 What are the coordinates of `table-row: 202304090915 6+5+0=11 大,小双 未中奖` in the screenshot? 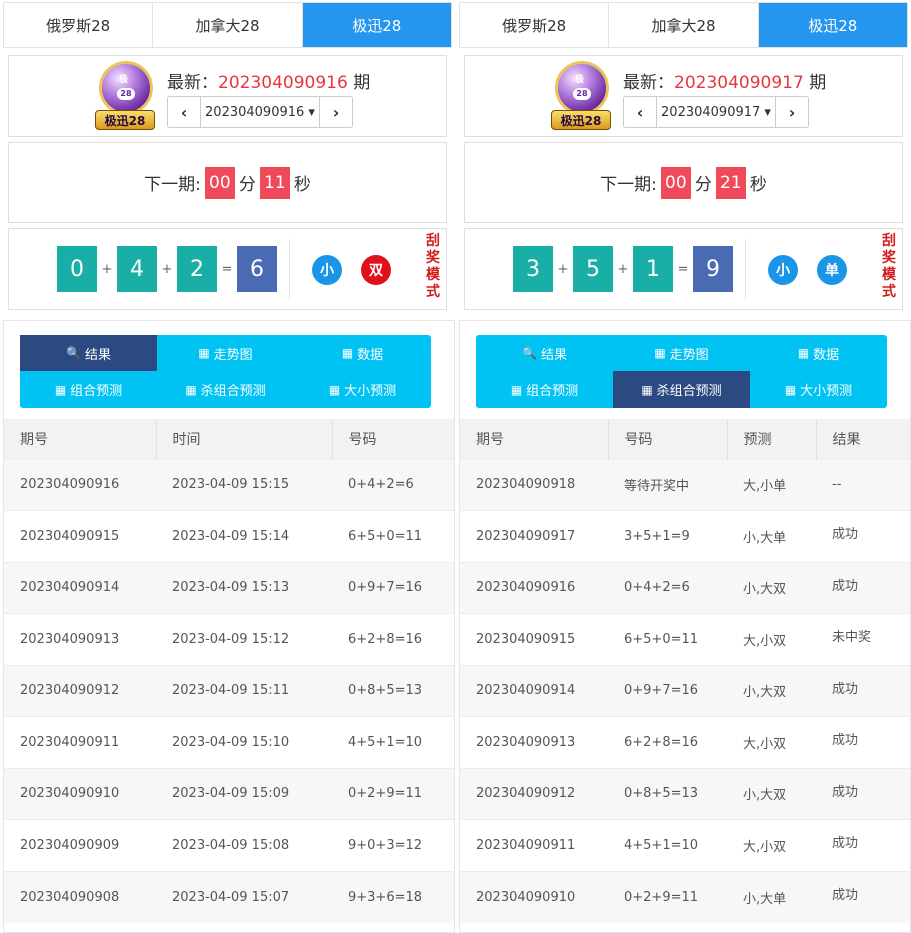 It's located at (685, 639).